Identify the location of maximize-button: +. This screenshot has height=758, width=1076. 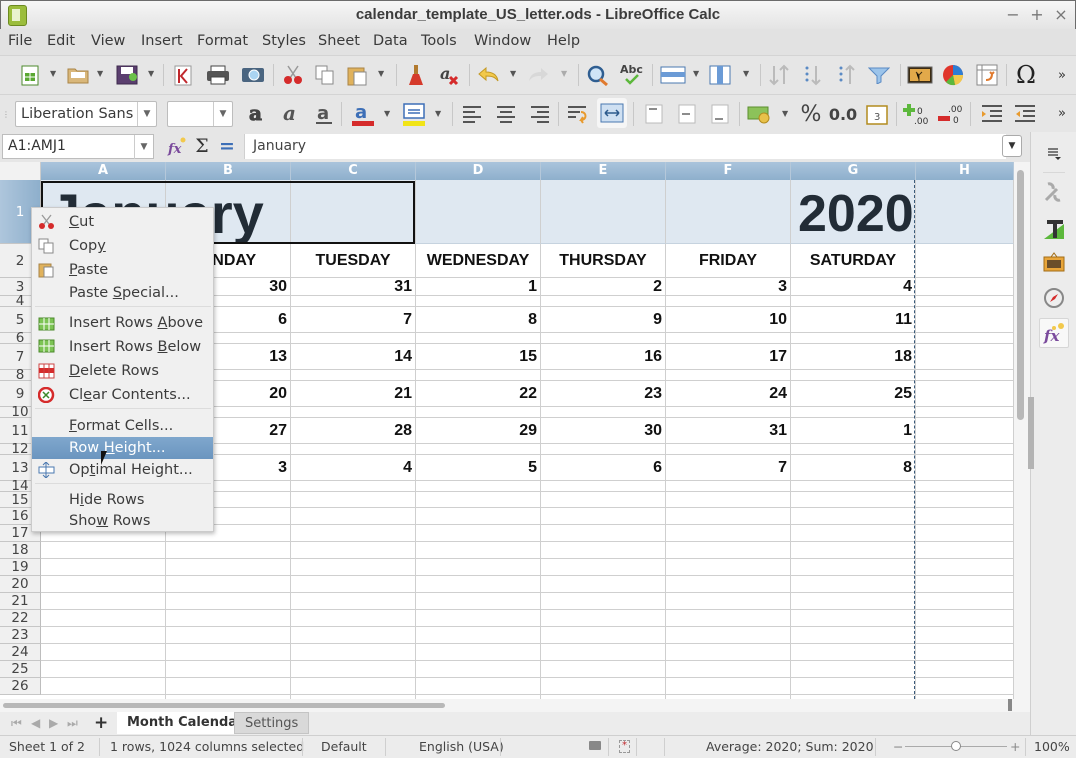
(1037, 14).